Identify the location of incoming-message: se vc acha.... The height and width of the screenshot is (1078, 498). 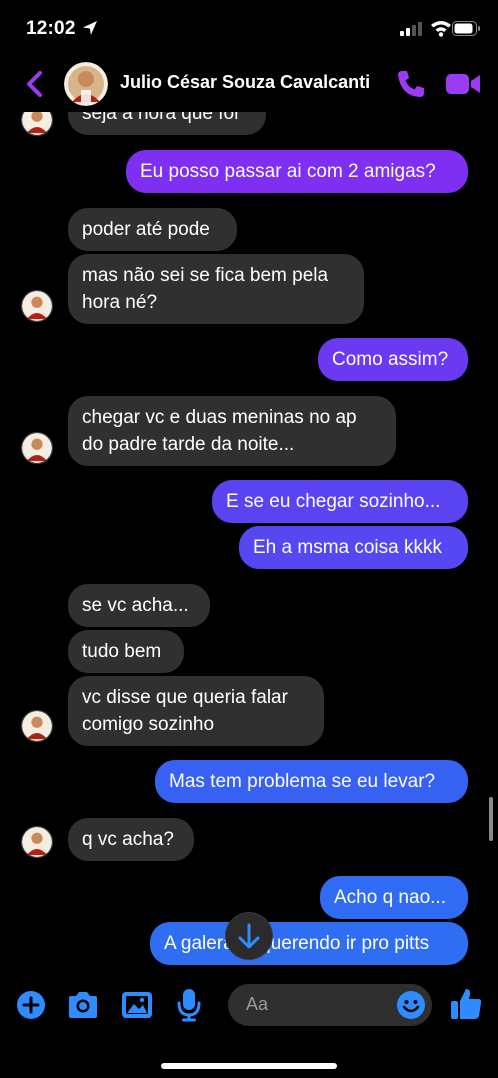
(139, 605).